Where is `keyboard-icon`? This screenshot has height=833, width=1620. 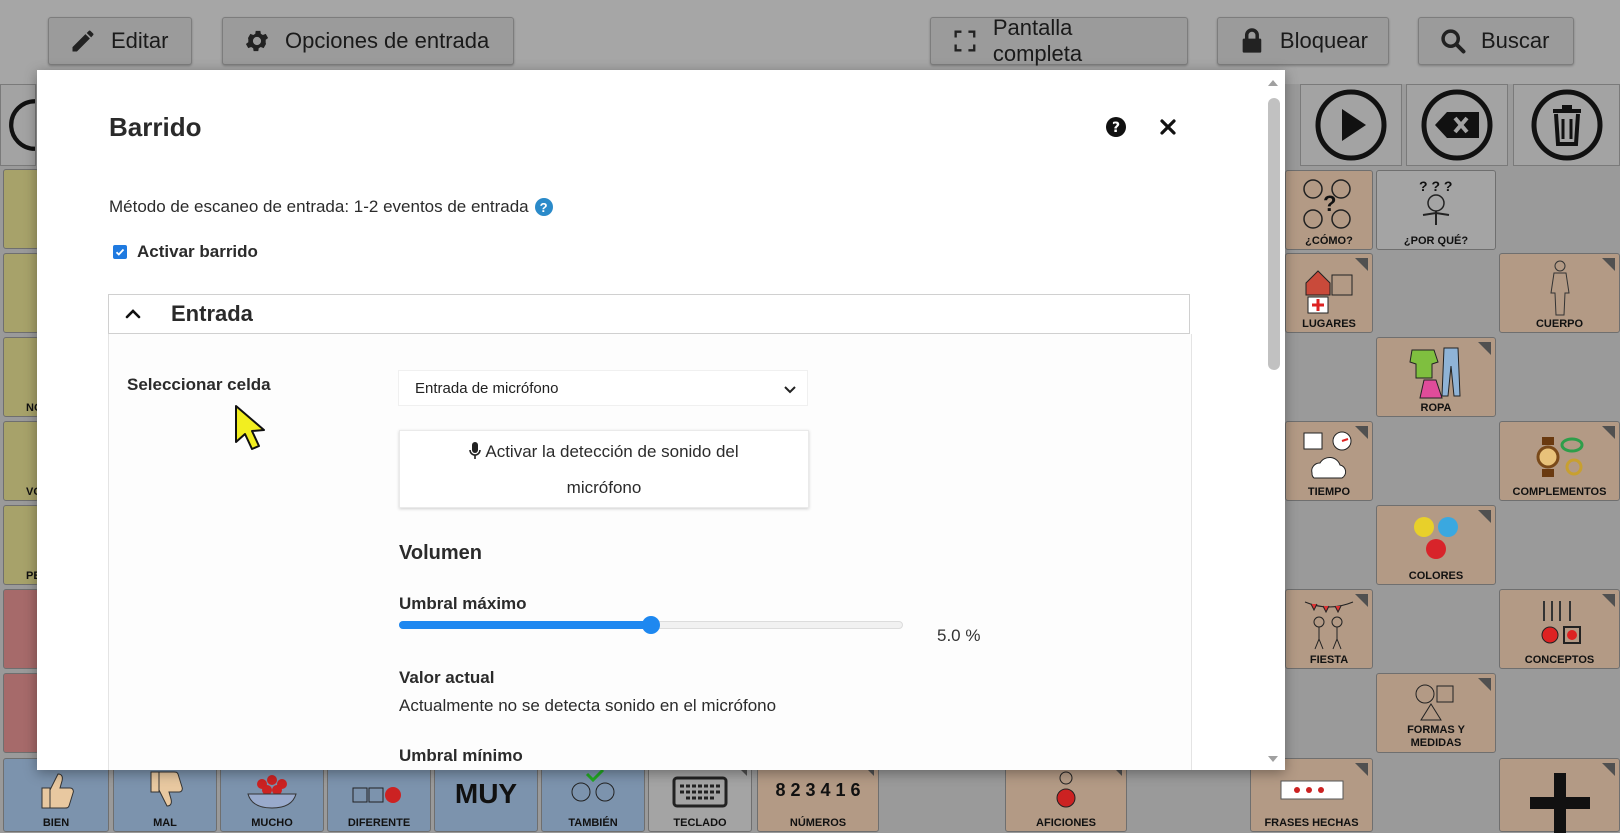
keyboard-icon is located at coordinates (700, 790).